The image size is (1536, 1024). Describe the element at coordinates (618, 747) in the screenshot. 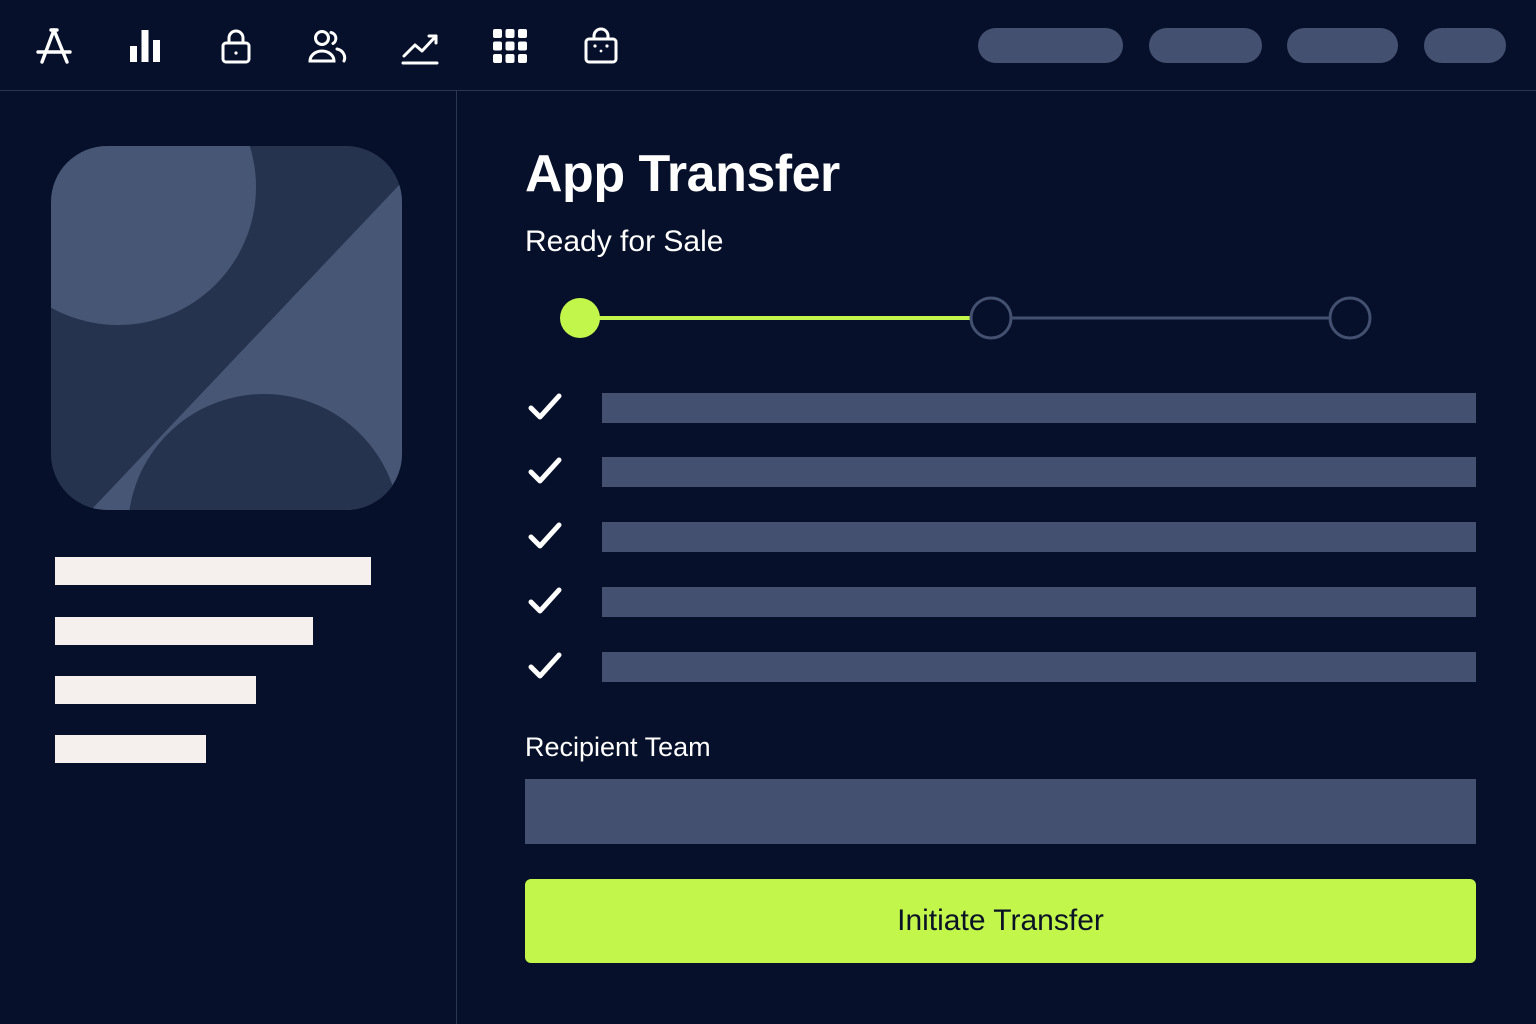

I see `recipient-team-label: Recipient Team` at that location.